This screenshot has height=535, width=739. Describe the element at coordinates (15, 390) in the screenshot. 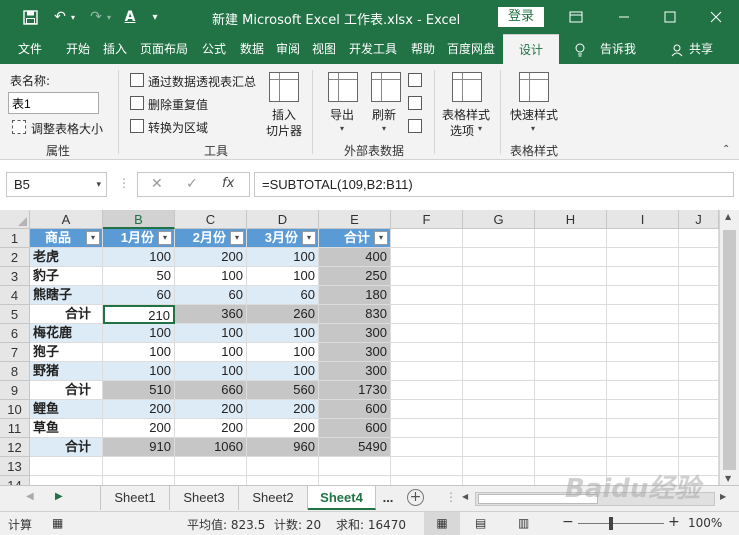

I see `row-header-9: 9` at that location.